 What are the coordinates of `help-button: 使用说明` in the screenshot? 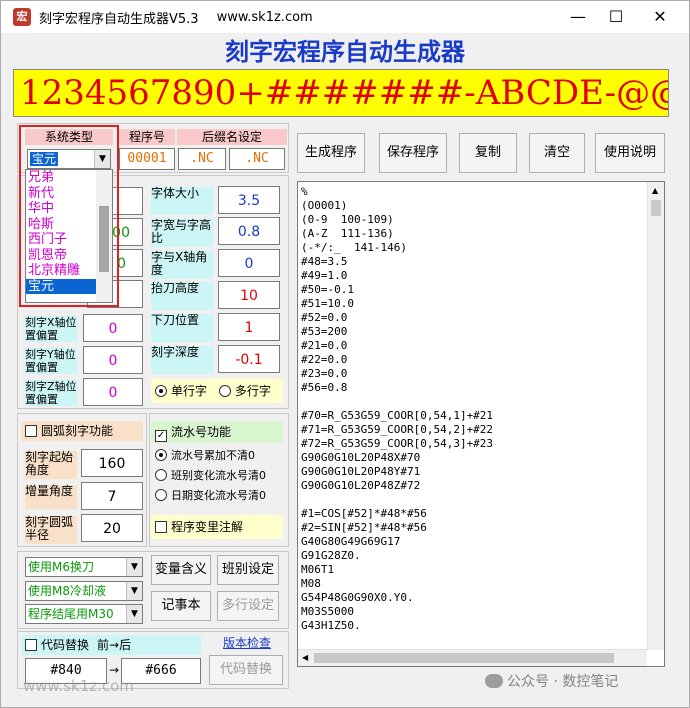 It's located at (630, 153).